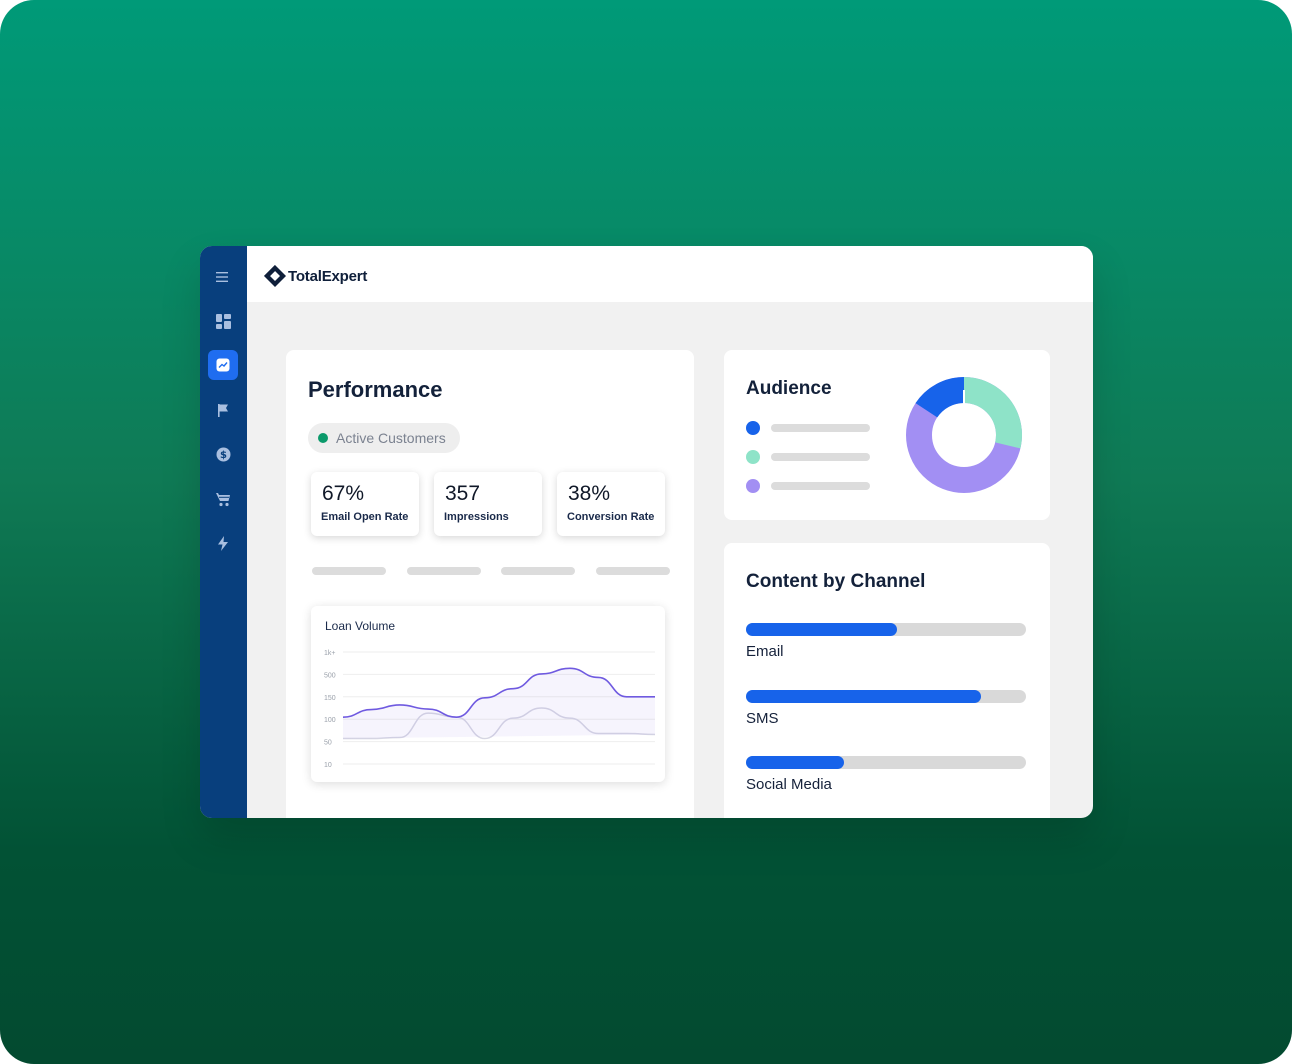 The image size is (1292, 1064). What do you see at coordinates (223, 277) in the screenshot?
I see `menu-icon` at bounding box center [223, 277].